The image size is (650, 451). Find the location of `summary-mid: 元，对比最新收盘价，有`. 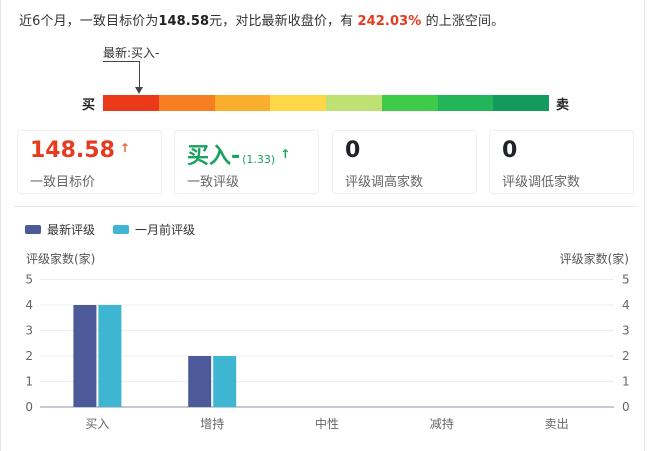

summary-mid: 元，对比最新收盘价，有 is located at coordinates (281, 21).